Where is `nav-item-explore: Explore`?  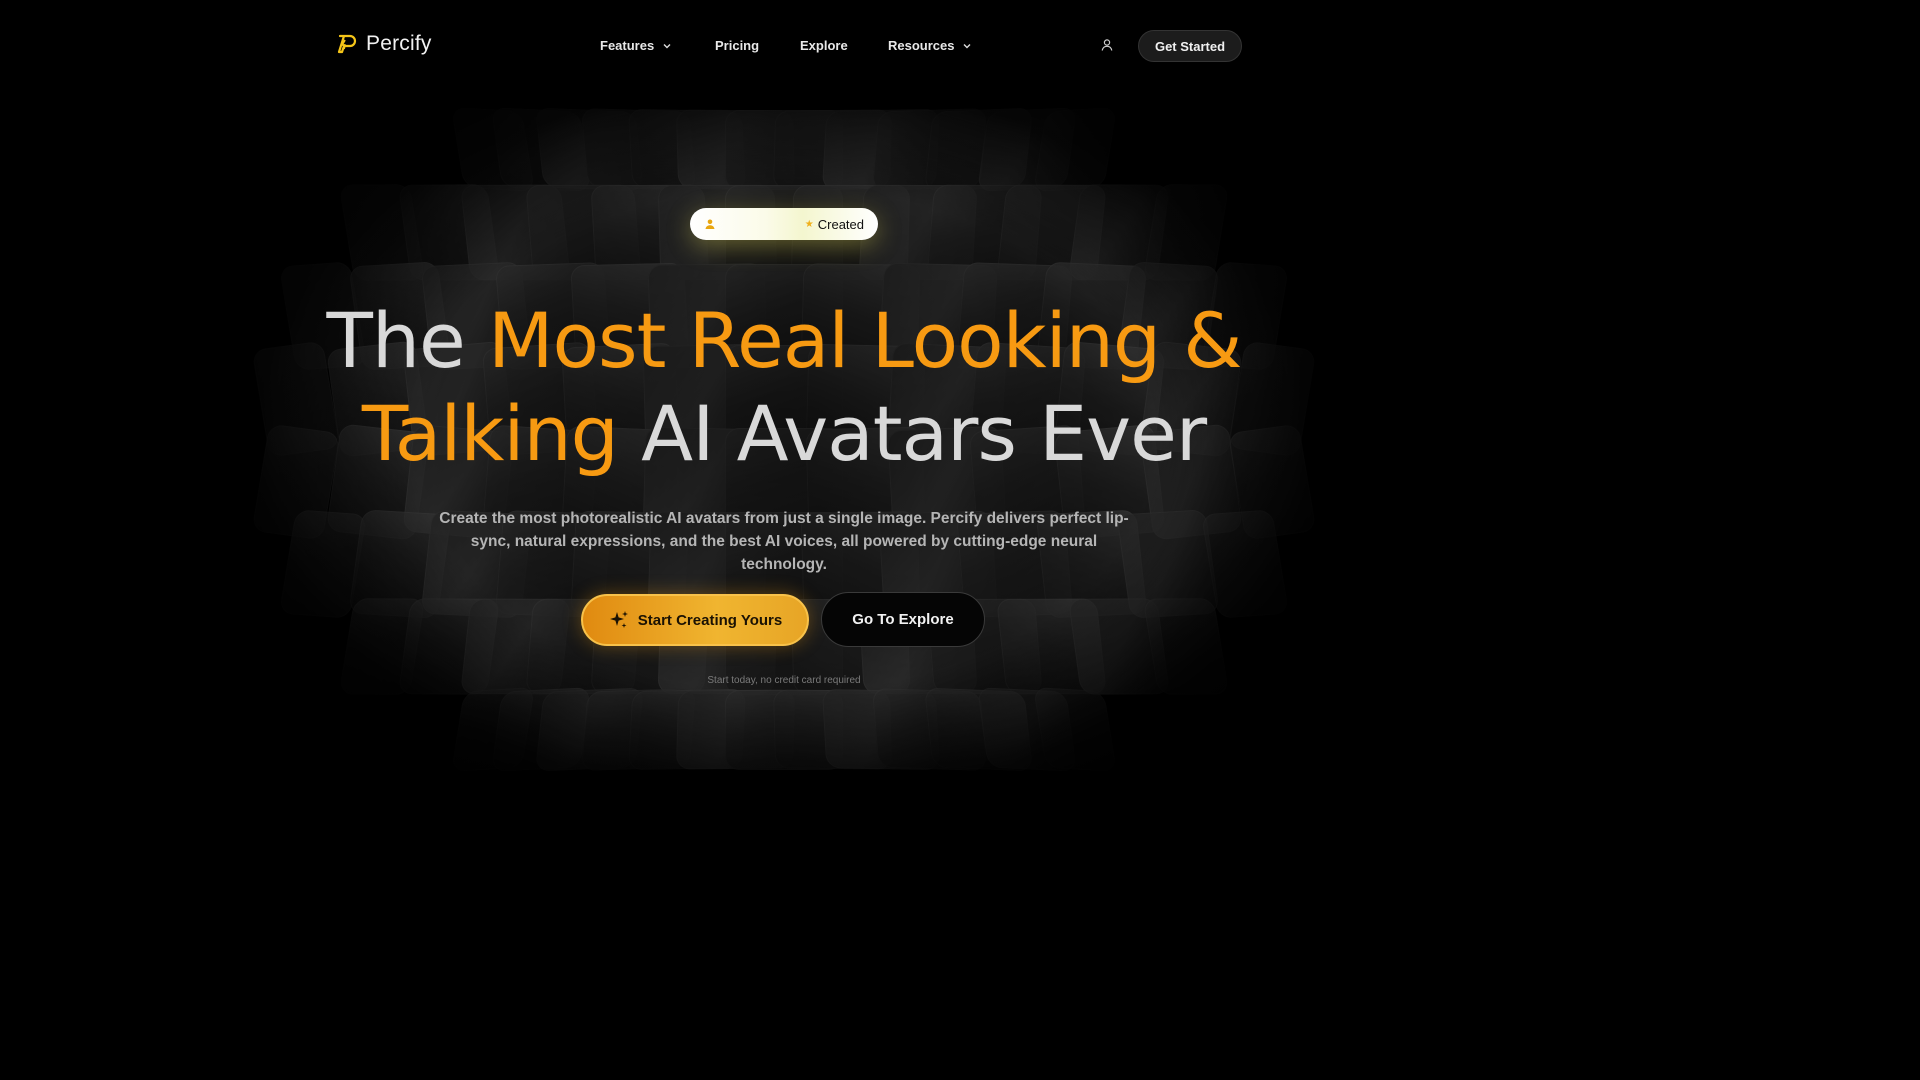
nav-item-explore: Explore is located at coordinates (844, 45).